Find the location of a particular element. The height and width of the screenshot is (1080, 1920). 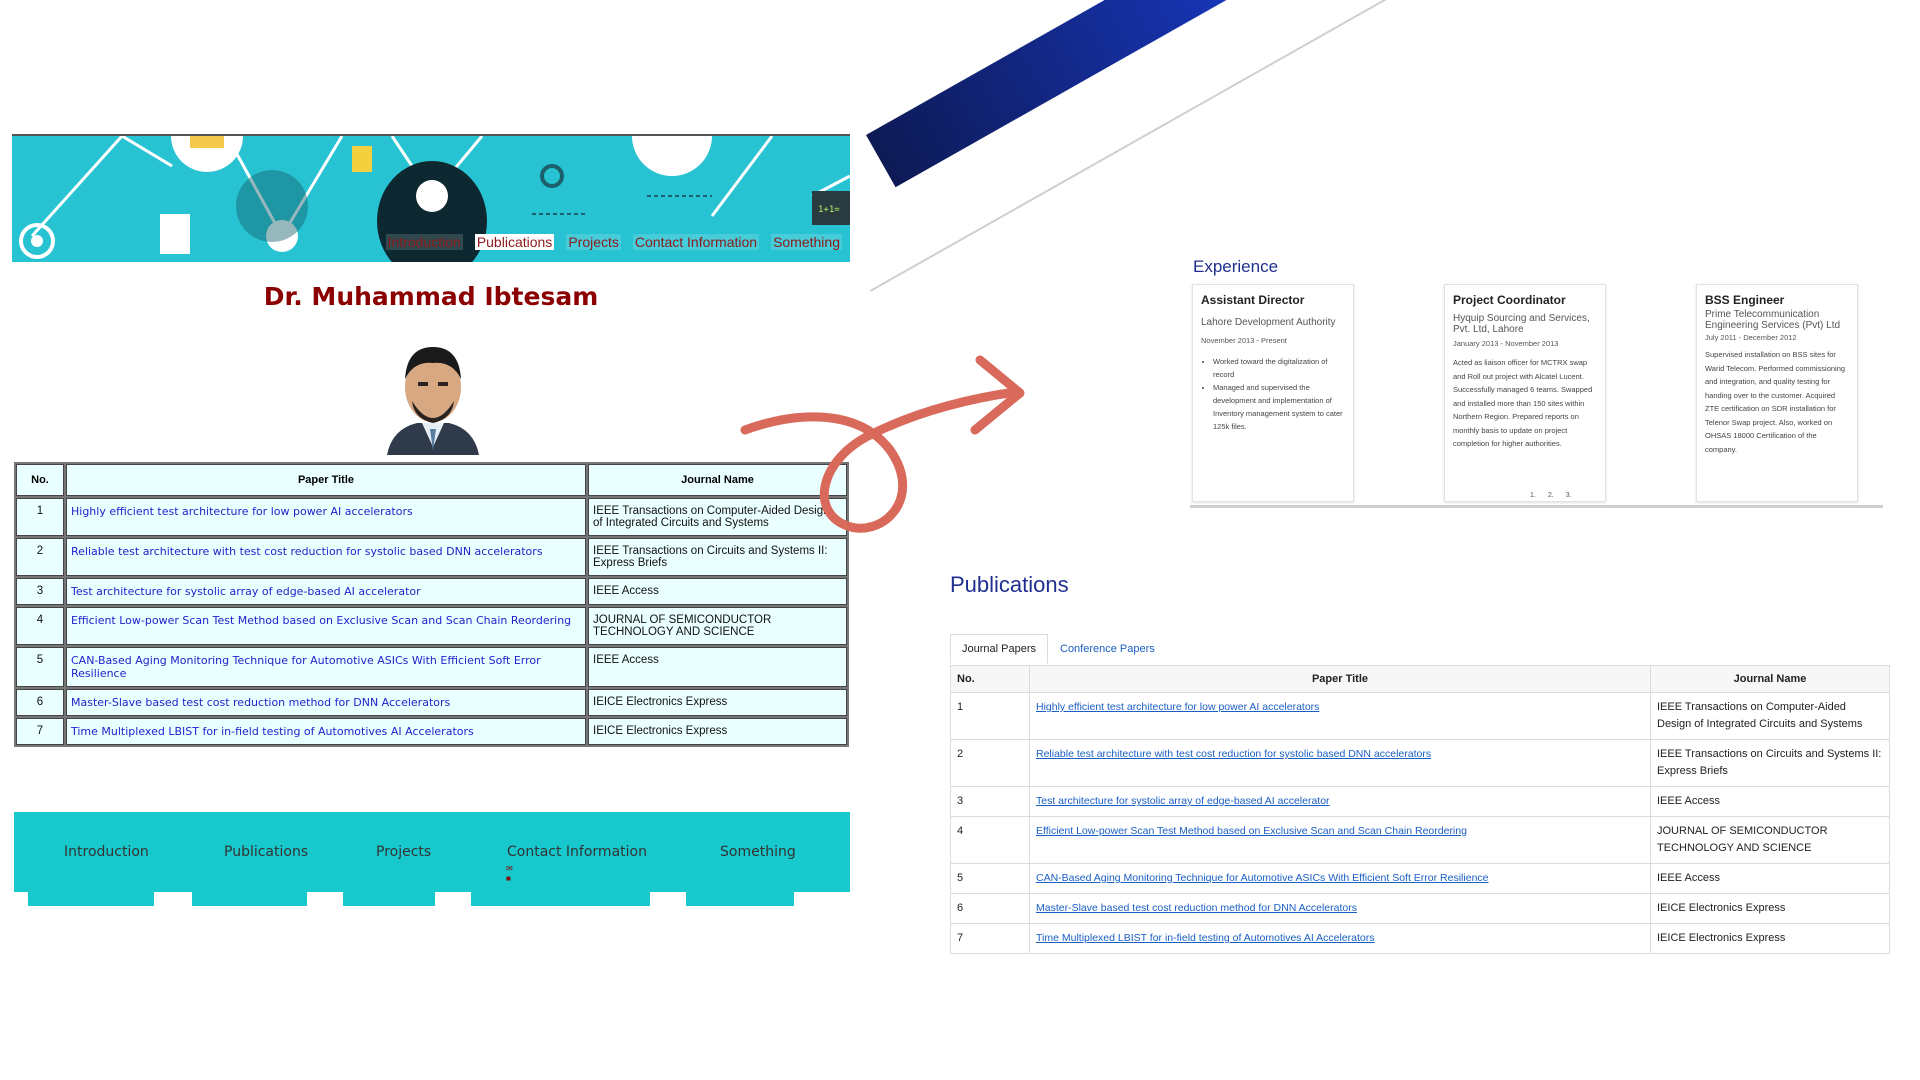

old-nav-contact-information: Contact Information is located at coordinates (696, 242).